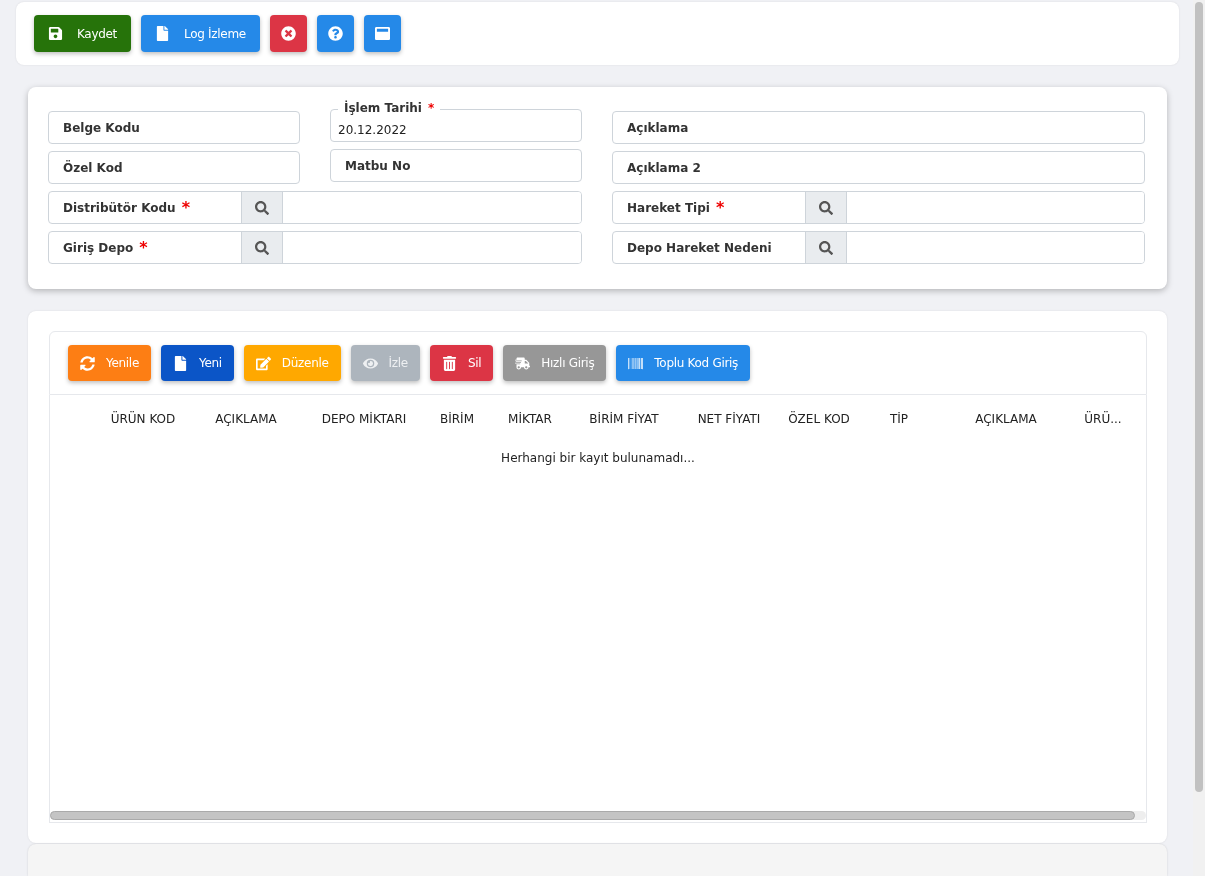 The image size is (1205, 876). What do you see at coordinates (98, 247) in the screenshot?
I see `field-label: Giriş Depo` at bounding box center [98, 247].